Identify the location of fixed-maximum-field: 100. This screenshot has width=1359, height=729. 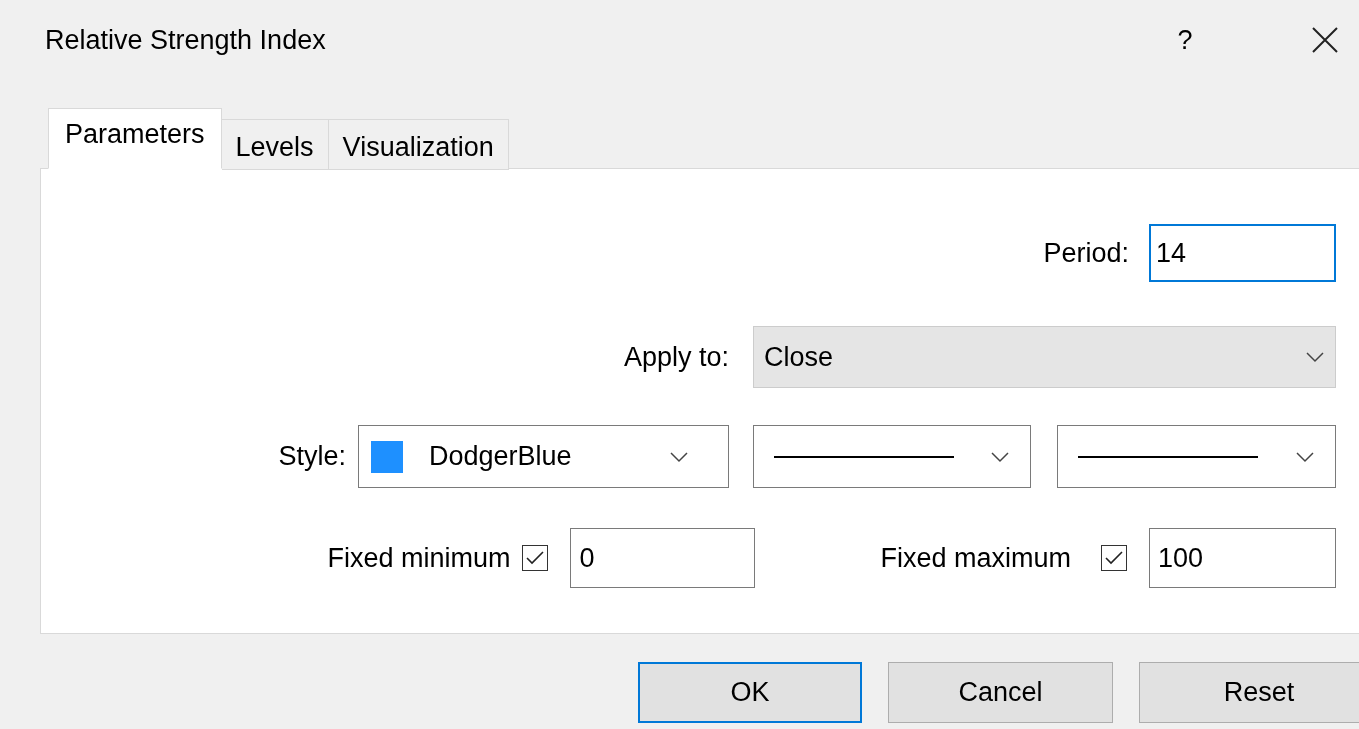
(1242, 558).